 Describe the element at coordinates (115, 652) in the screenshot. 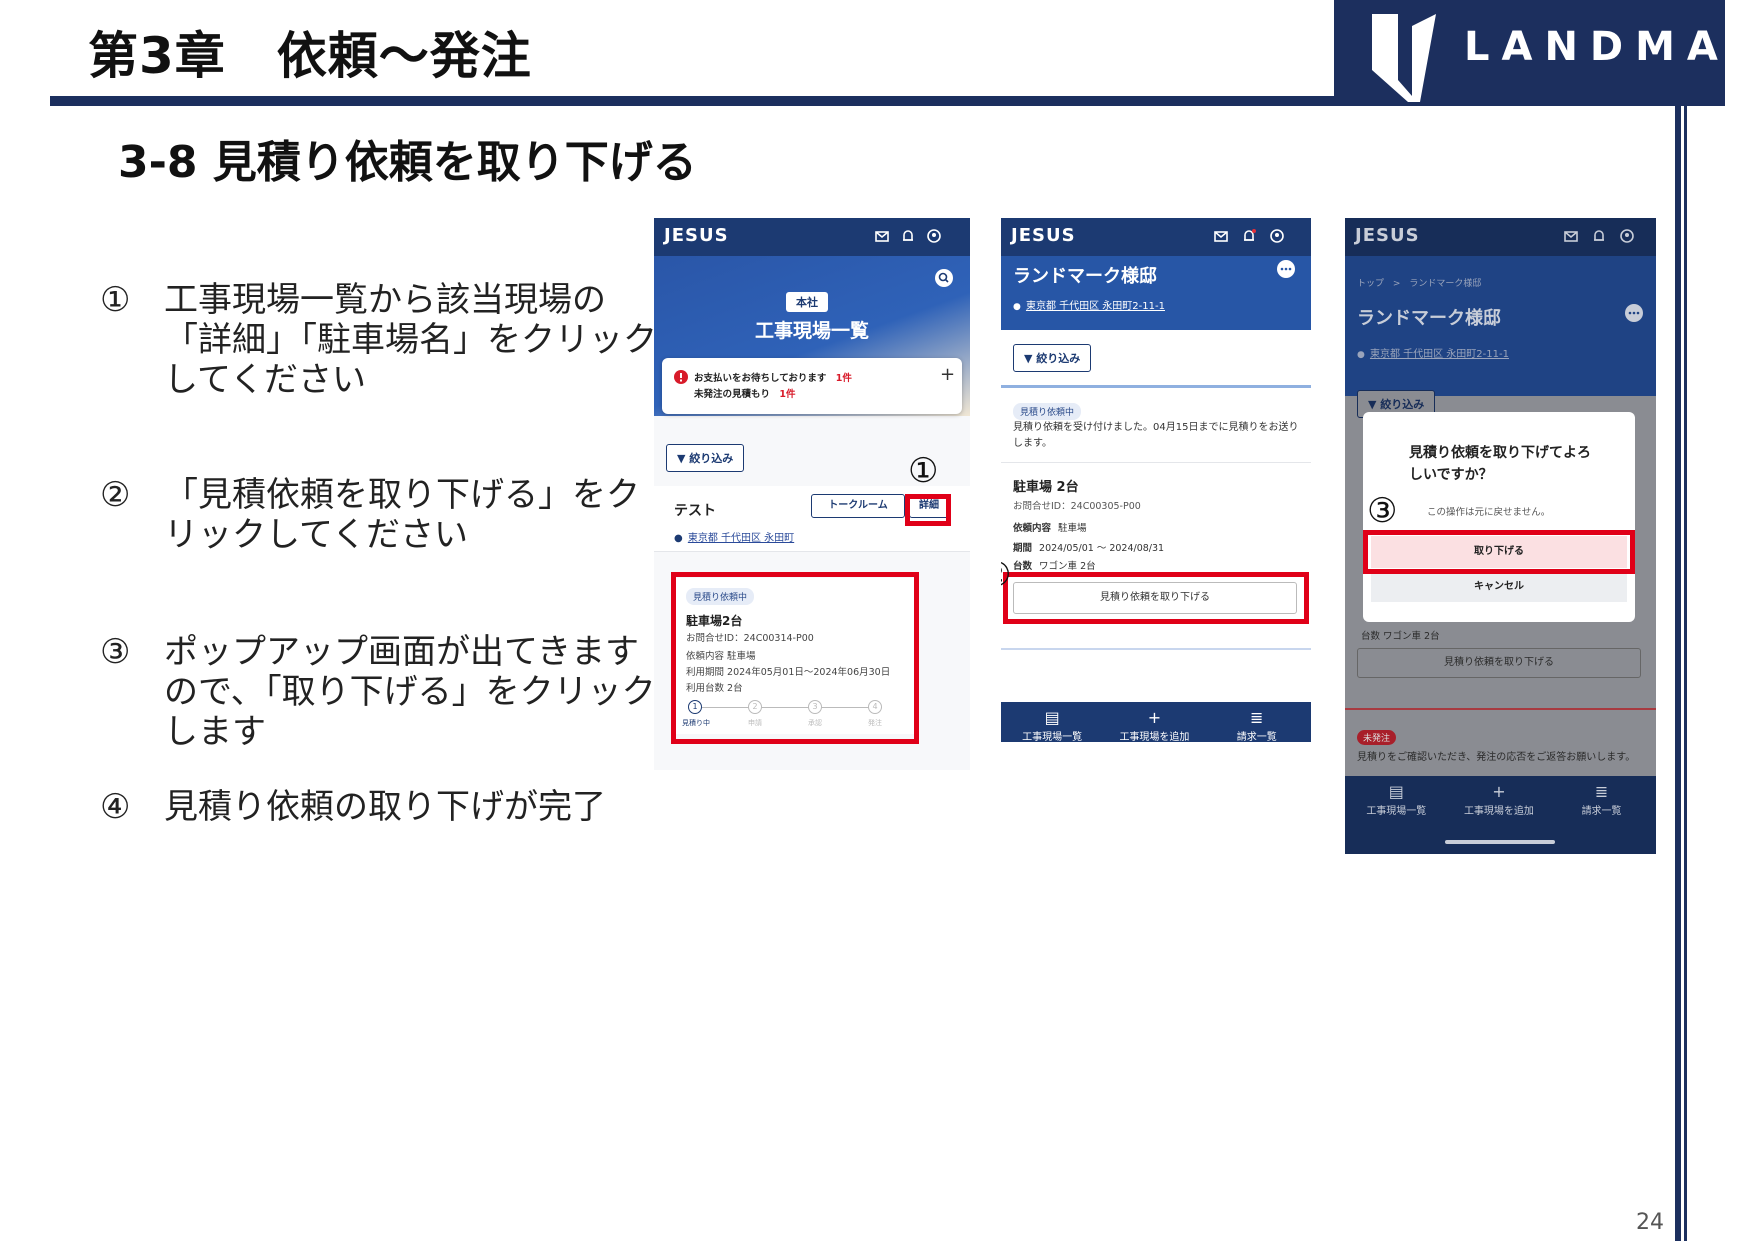

I see `step-number: ③` at that location.